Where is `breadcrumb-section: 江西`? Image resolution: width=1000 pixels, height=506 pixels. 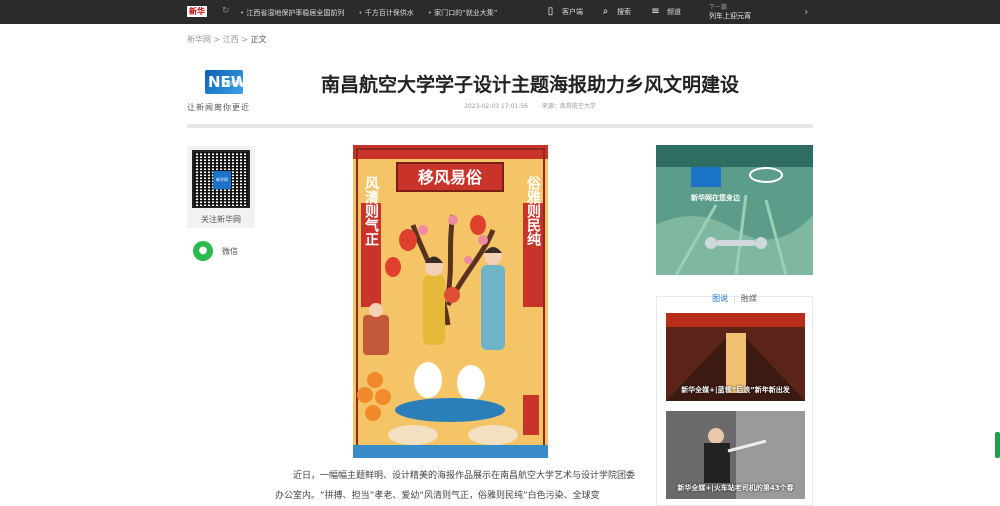
breadcrumb-section: 江西 is located at coordinates (231, 39).